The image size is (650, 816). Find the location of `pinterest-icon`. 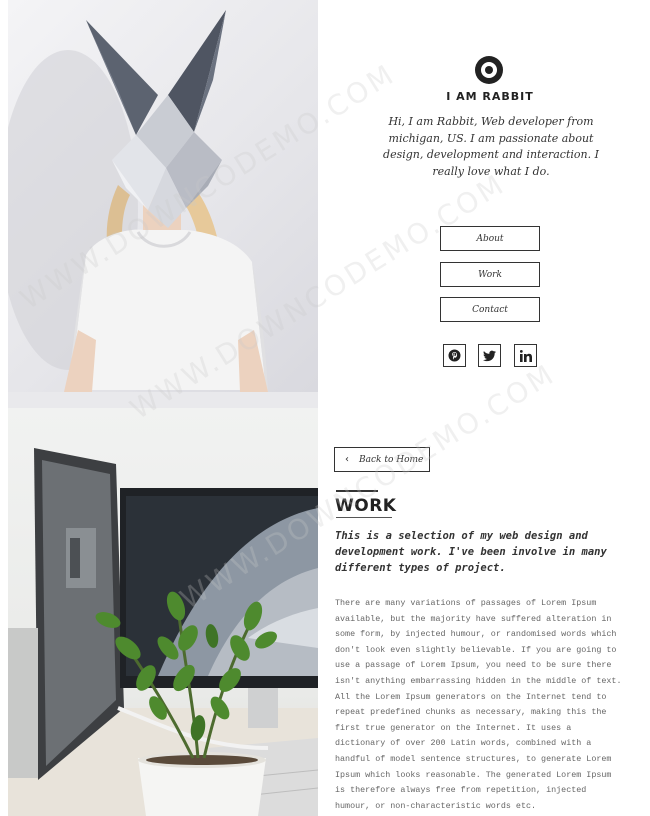

pinterest-icon is located at coordinates (454, 355).